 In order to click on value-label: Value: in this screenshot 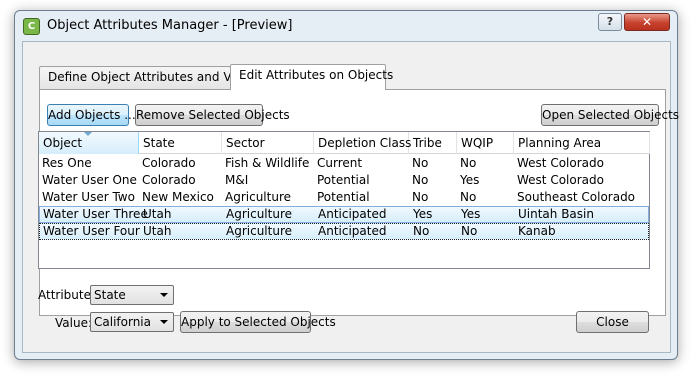, I will do `click(73, 323)`.